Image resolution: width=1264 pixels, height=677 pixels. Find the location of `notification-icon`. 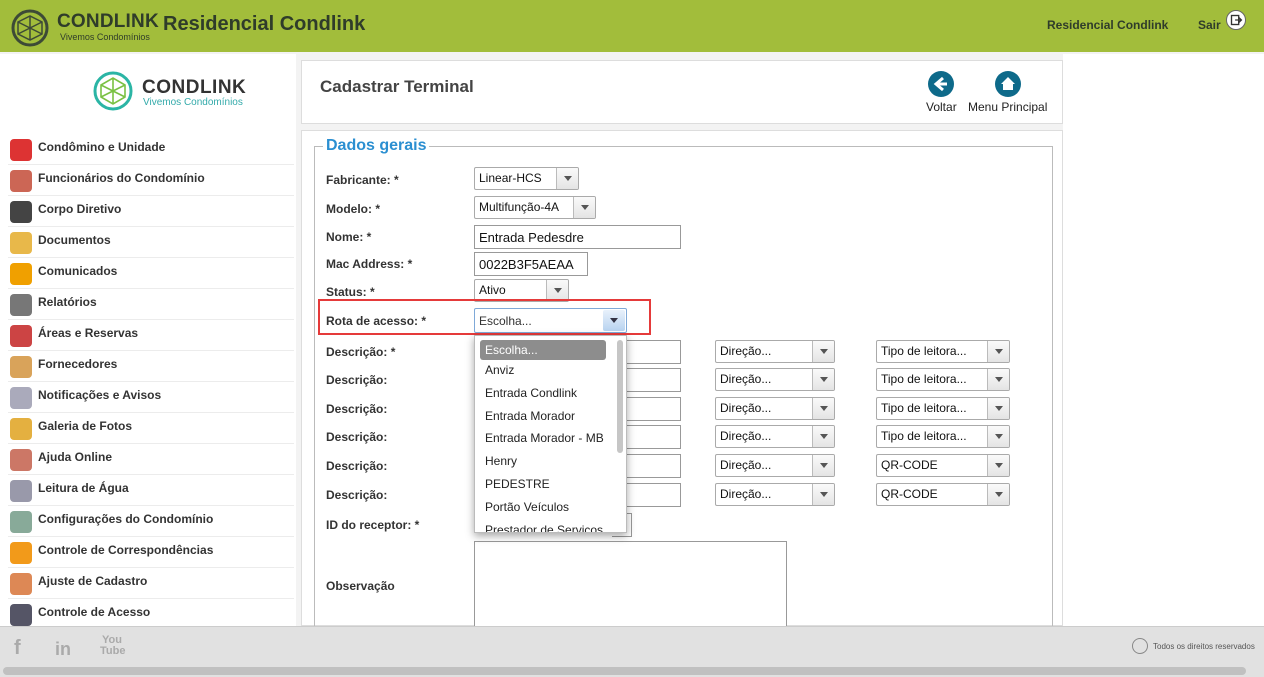

notification-icon is located at coordinates (21, 398).